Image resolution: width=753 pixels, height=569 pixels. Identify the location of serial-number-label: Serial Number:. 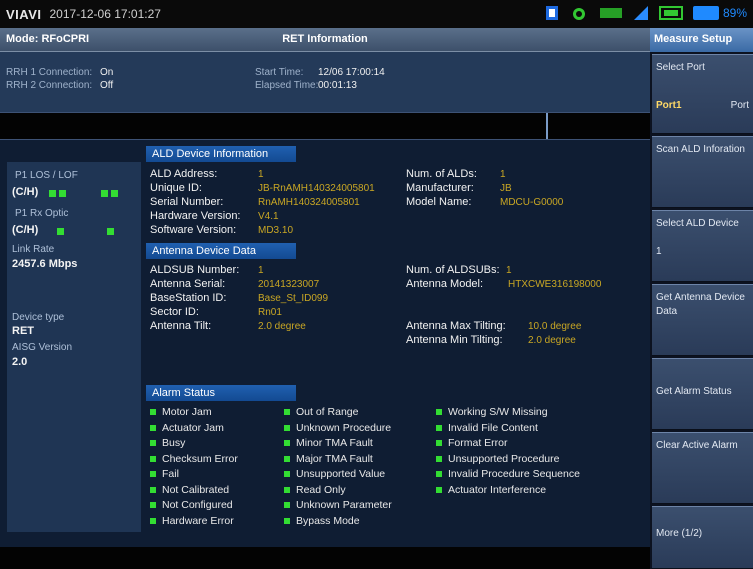
(187, 202).